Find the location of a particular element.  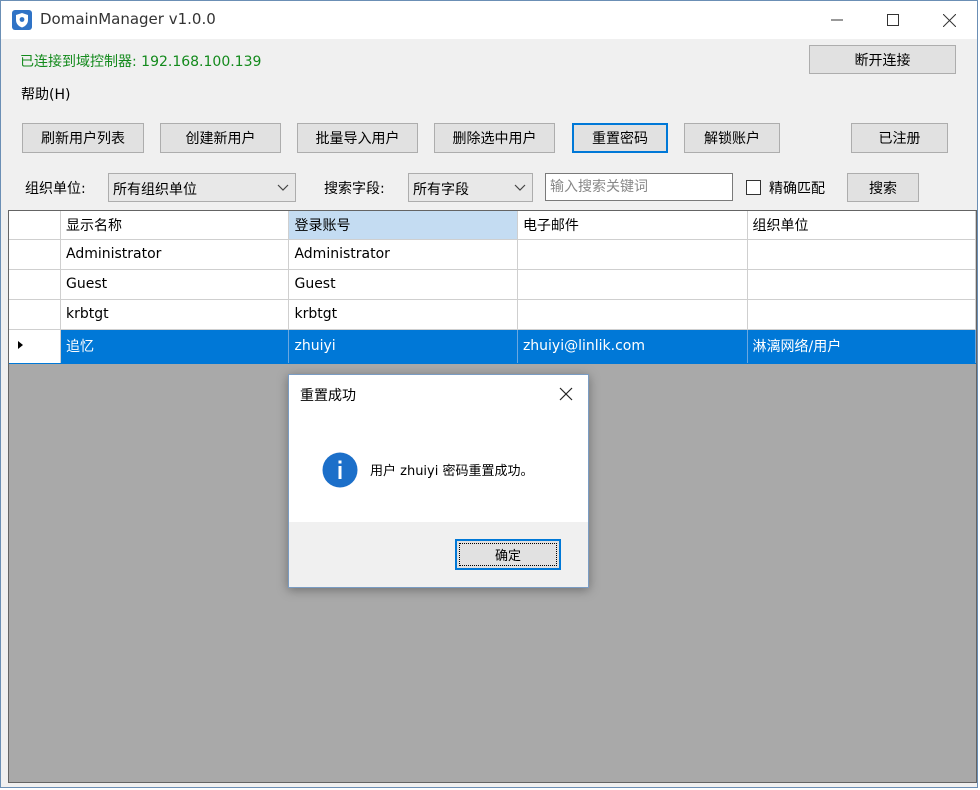

info-icon is located at coordinates (340, 470).